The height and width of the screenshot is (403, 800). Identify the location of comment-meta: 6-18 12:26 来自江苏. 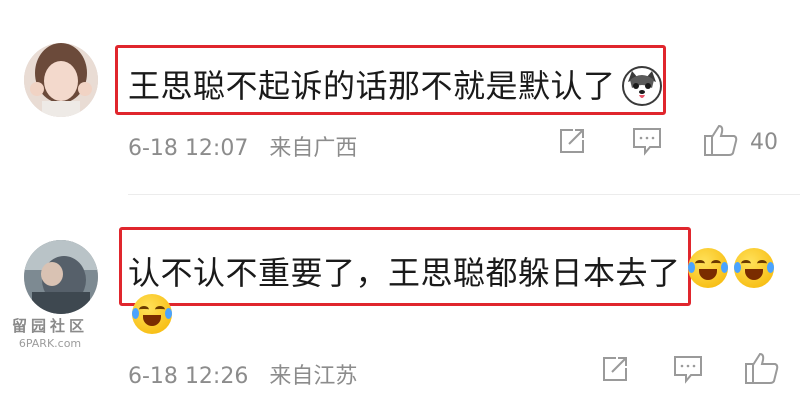
(242, 374).